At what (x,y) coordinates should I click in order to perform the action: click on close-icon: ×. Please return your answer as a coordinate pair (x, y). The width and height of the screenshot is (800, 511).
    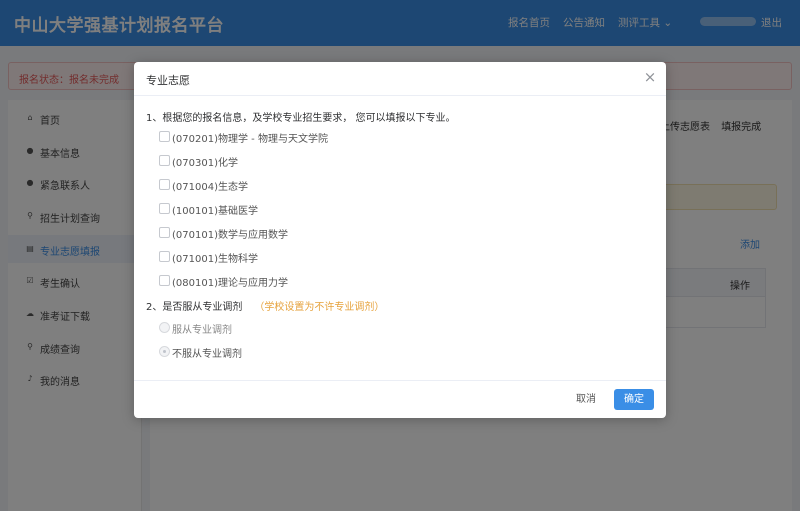
    Looking at the image, I should click on (650, 77).